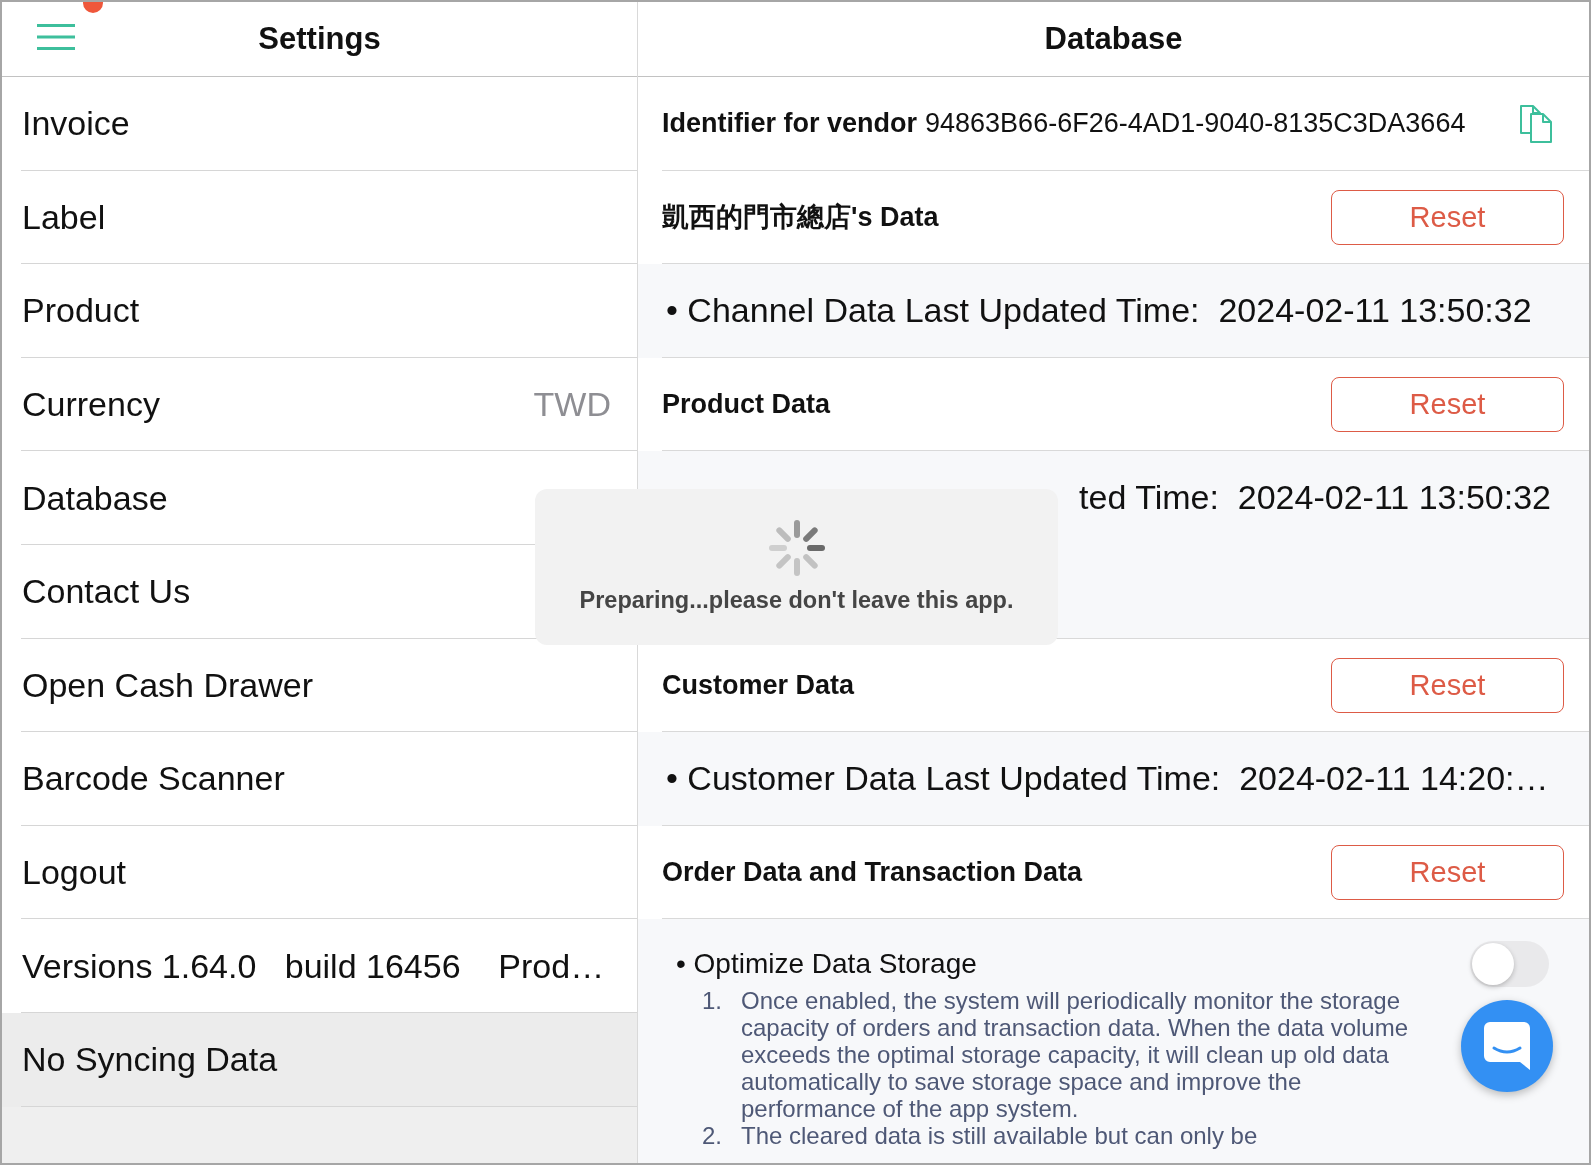 Image resolution: width=1591 pixels, height=1165 pixels. I want to click on last-updated-text: • Channel Data Last Updated Time: 2024-02-11 13:50:32, so click(1099, 311).